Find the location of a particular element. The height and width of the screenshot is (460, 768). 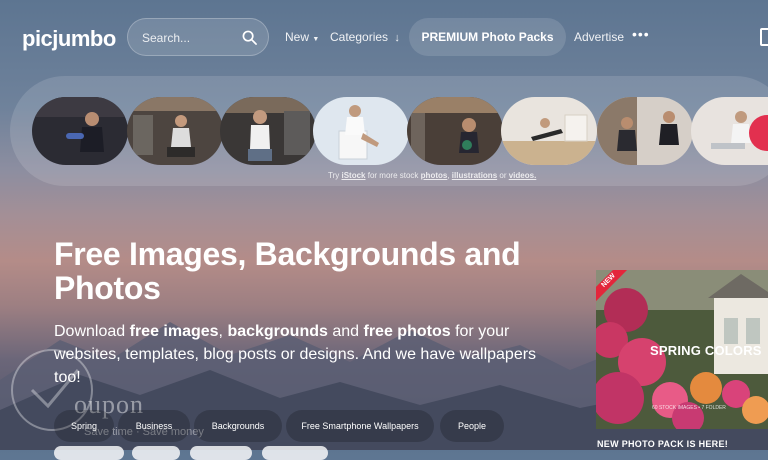

nav-new: New ▼ is located at coordinates (302, 37).